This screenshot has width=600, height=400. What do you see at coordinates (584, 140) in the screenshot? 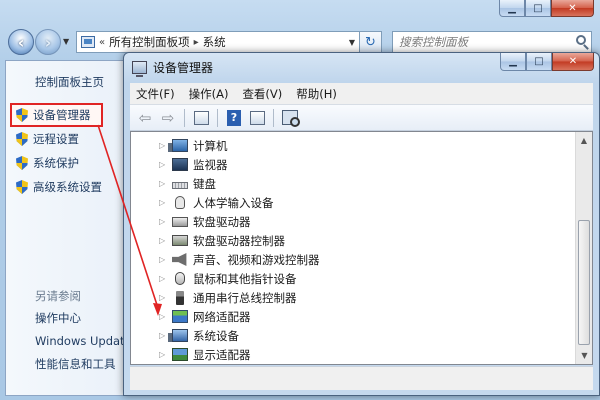
I see `scroll-up-arrow: ▲` at bounding box center [584, 140].